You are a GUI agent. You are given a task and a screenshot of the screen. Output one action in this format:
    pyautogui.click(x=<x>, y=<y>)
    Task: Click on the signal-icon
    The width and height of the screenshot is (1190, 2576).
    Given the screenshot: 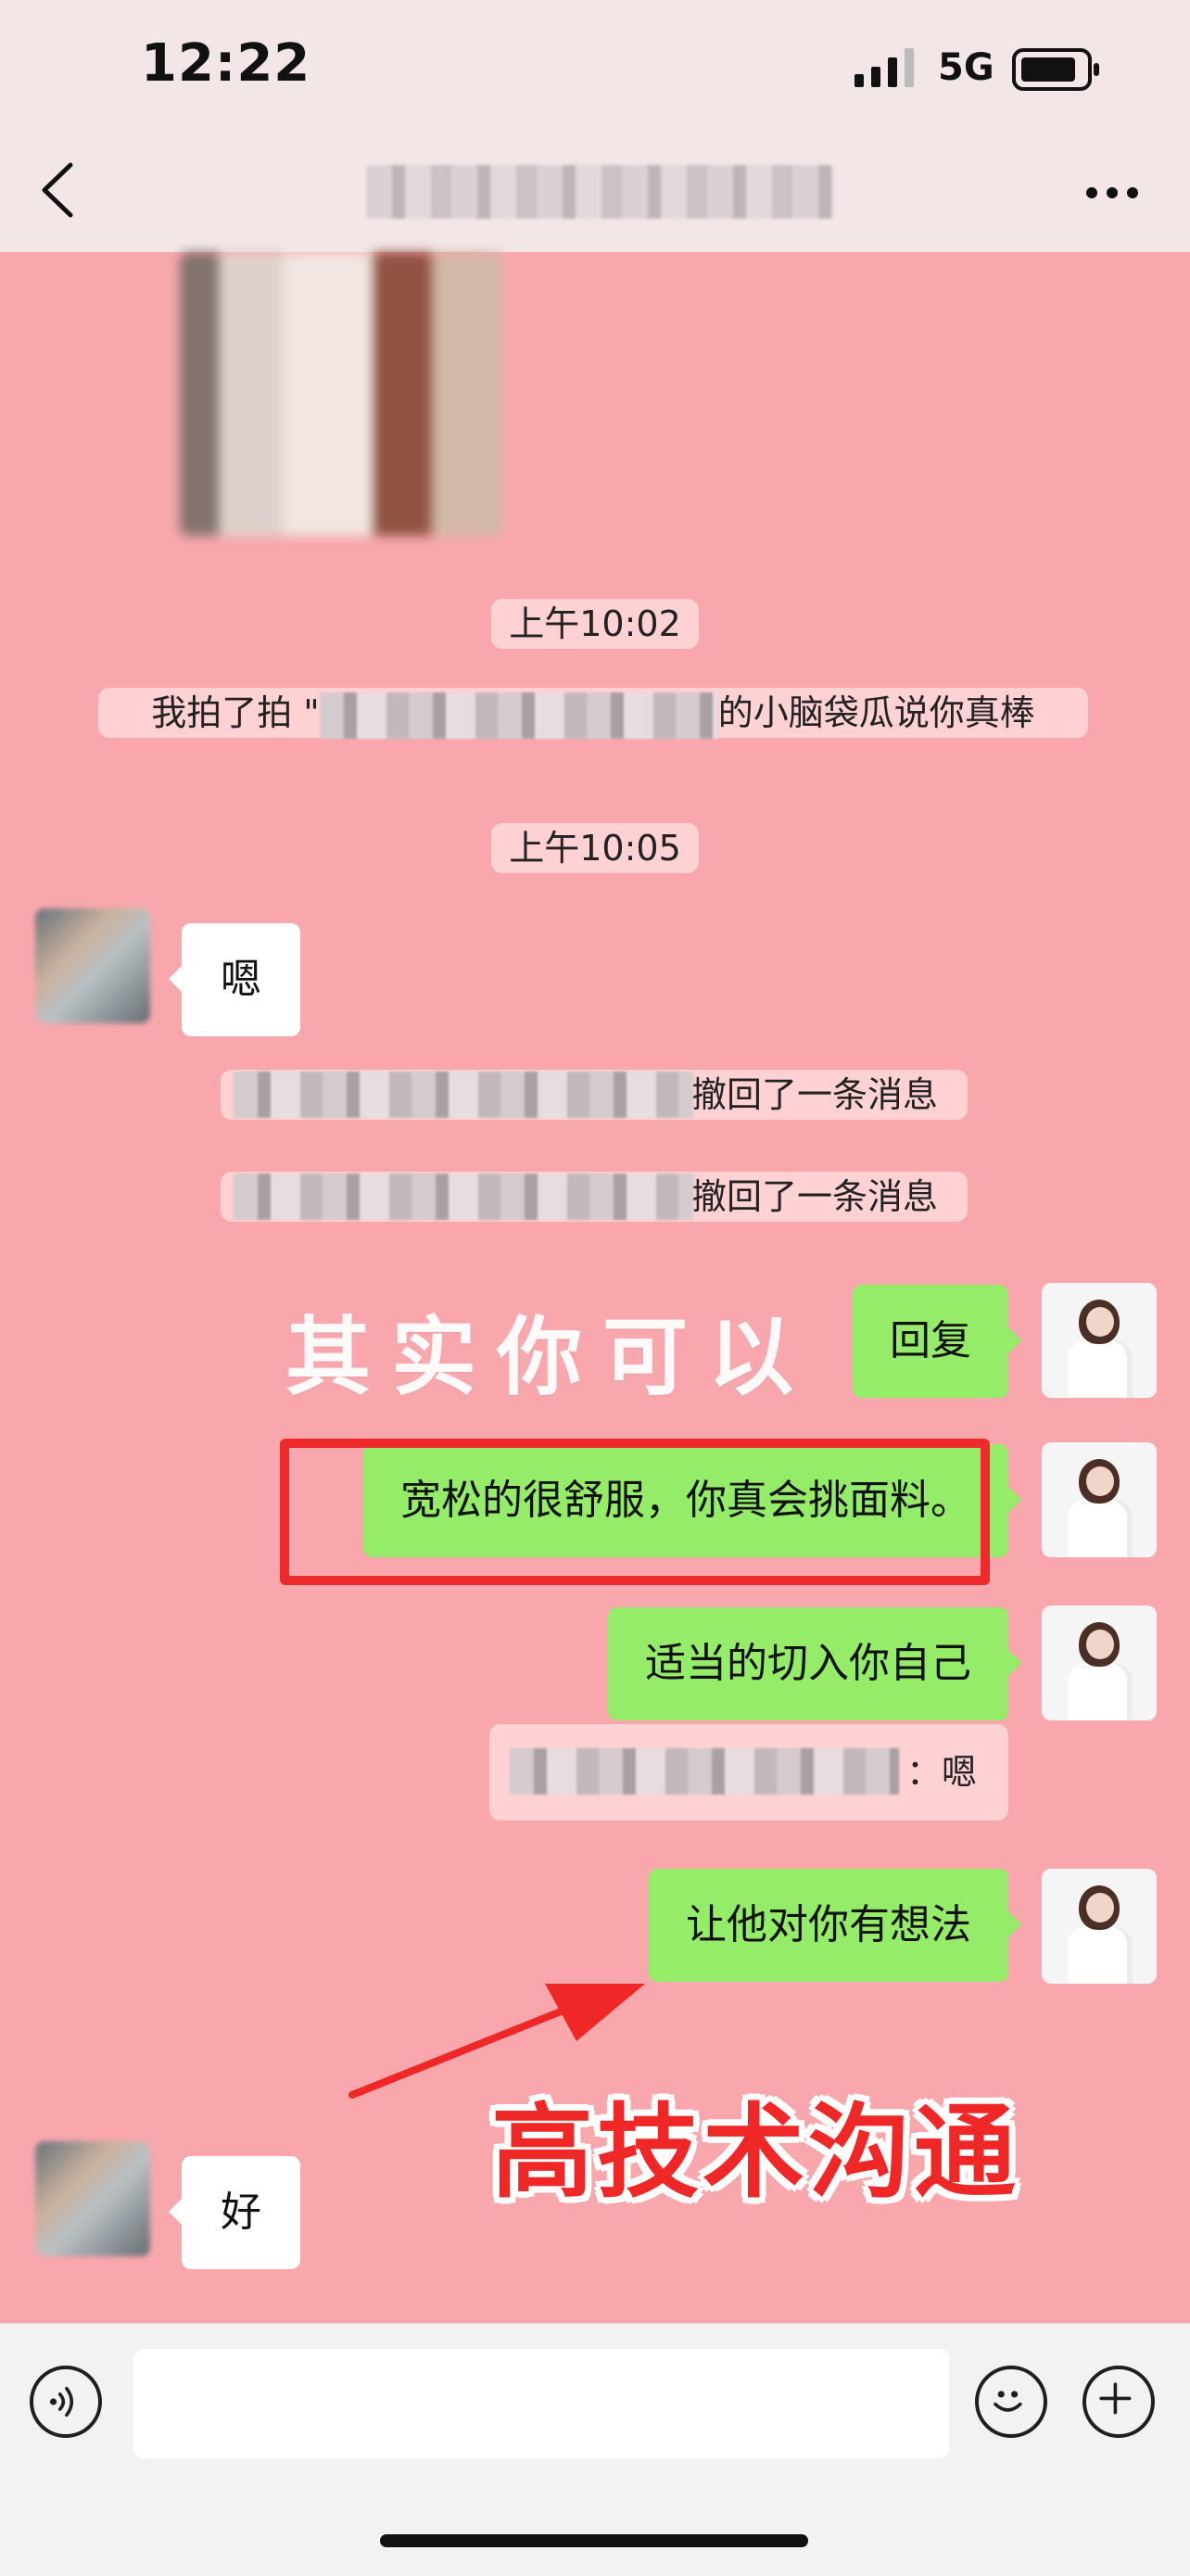 What is the action you would take?
    pyautogui.click(x=884, y=67)
    